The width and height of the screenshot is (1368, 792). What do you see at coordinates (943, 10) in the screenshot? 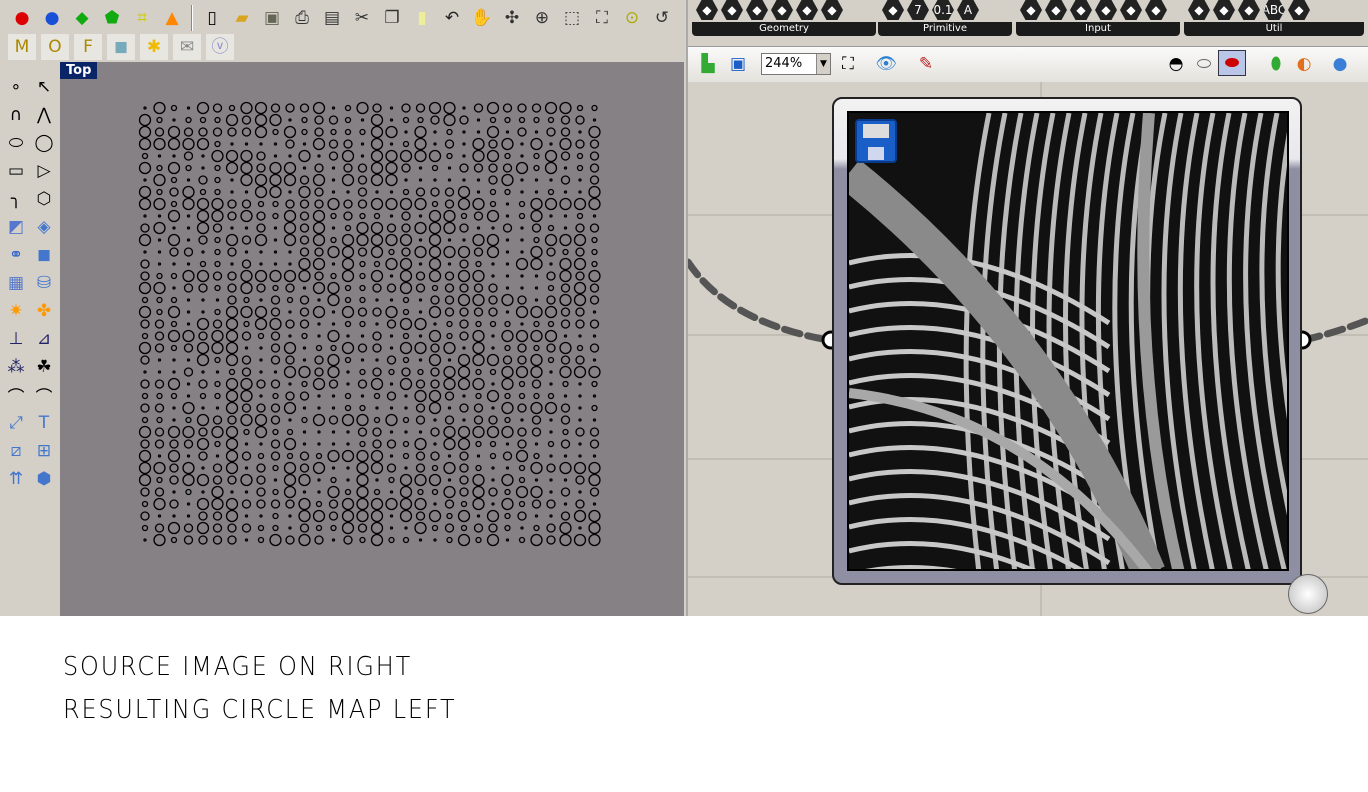
I see `component-0-1: 0.1` at bounding box center [943, 10].